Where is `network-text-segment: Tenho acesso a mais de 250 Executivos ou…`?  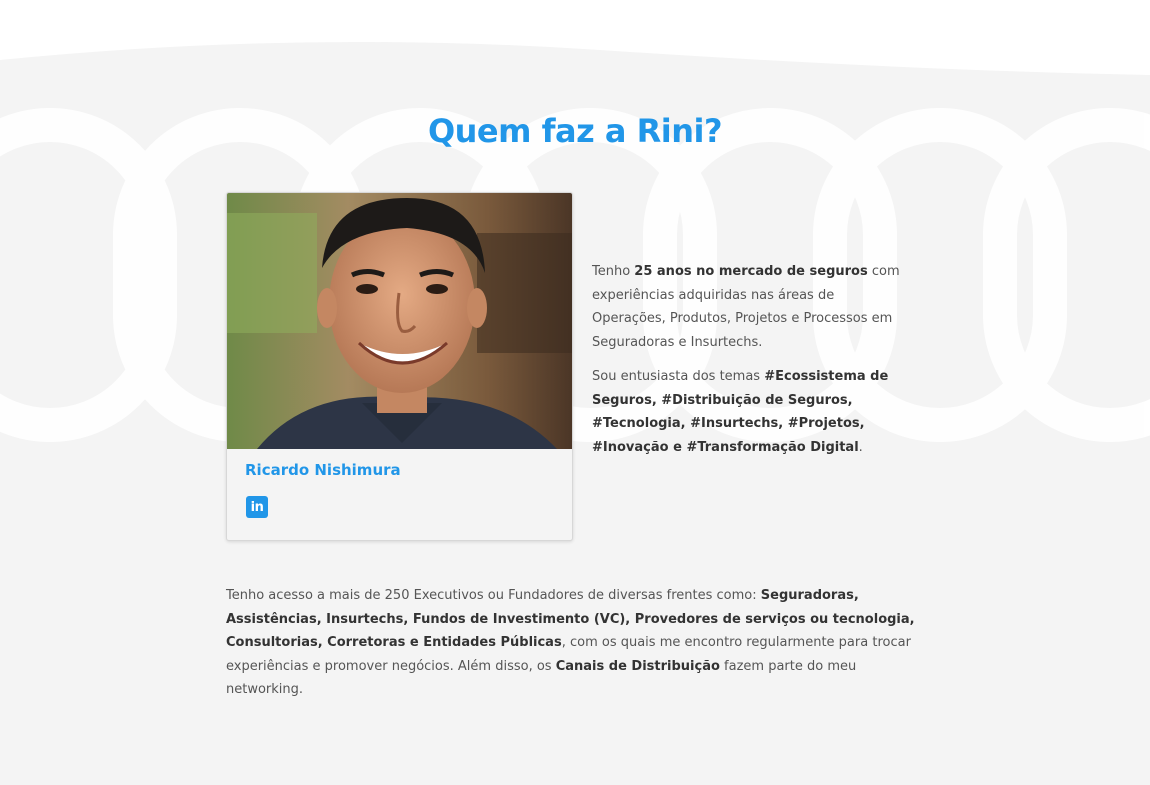
network-text-segment: Tenho acesso a mais de 250 Executivos ou… is located at coordinates (493, 595).